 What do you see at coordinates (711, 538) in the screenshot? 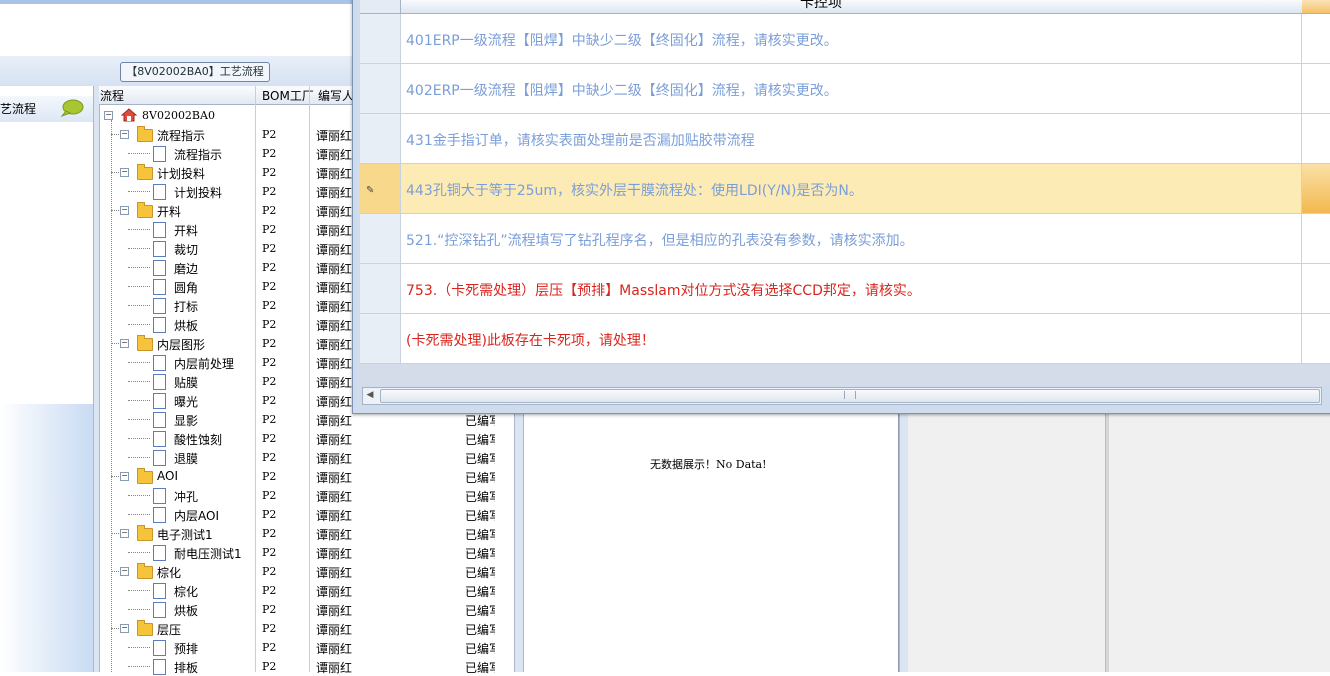
I see `detail-panel` at bounding box center [711, 538].